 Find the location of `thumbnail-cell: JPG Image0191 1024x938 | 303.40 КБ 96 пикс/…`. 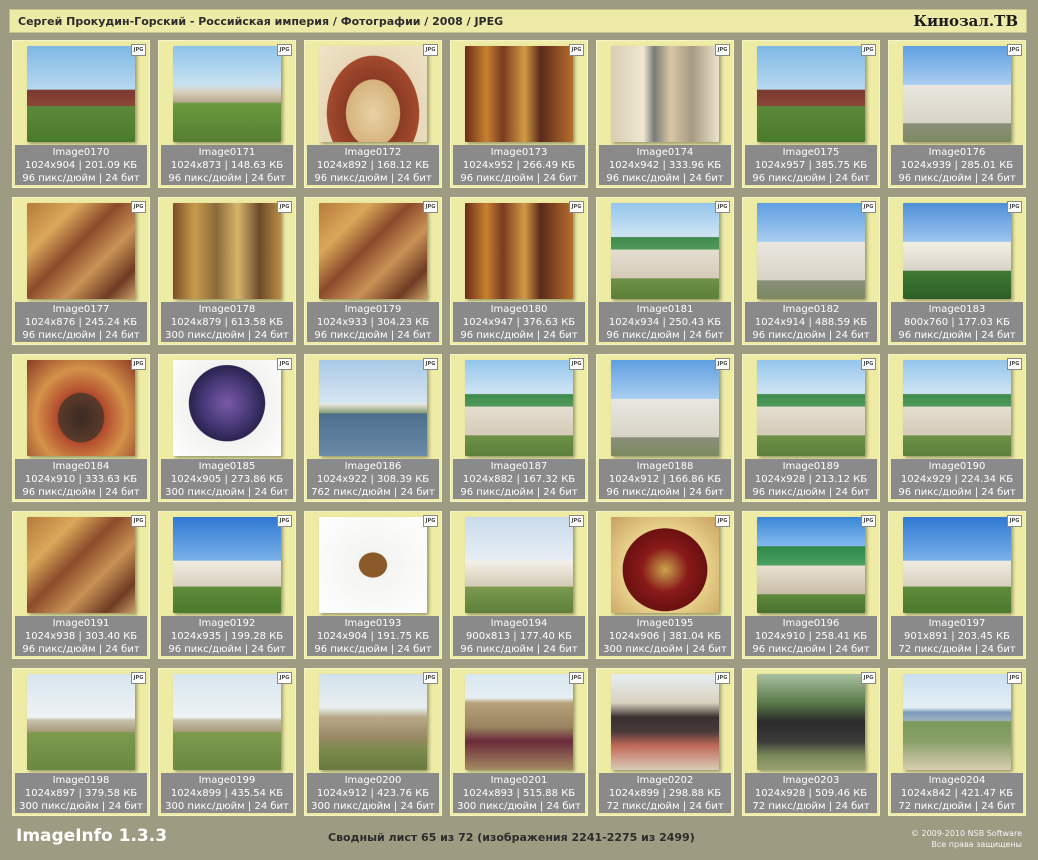

thumbnail-cell: JPG Image0191 1024x938 | 303.40 КБ 96 пикс/… is located at coordinates (81, 585).